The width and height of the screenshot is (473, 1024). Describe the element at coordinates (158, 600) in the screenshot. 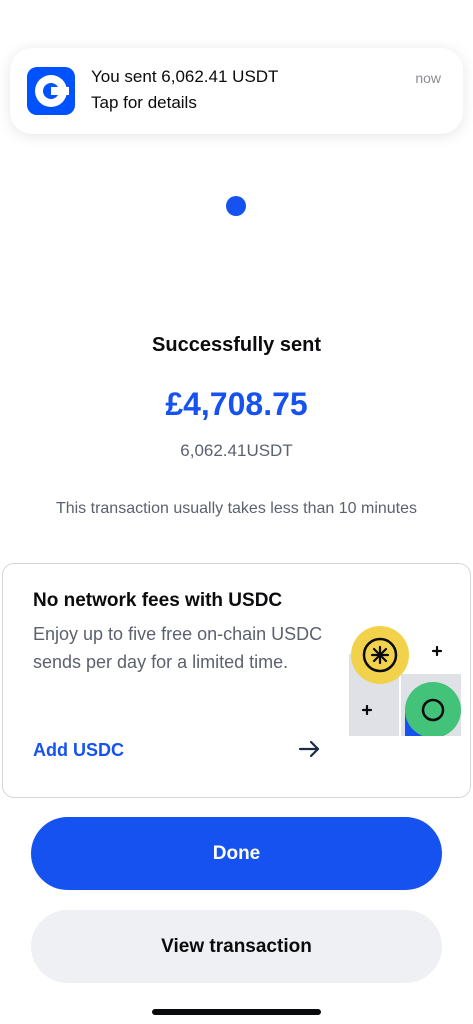

I see `promo-title: No network fees with USDC` at that location.